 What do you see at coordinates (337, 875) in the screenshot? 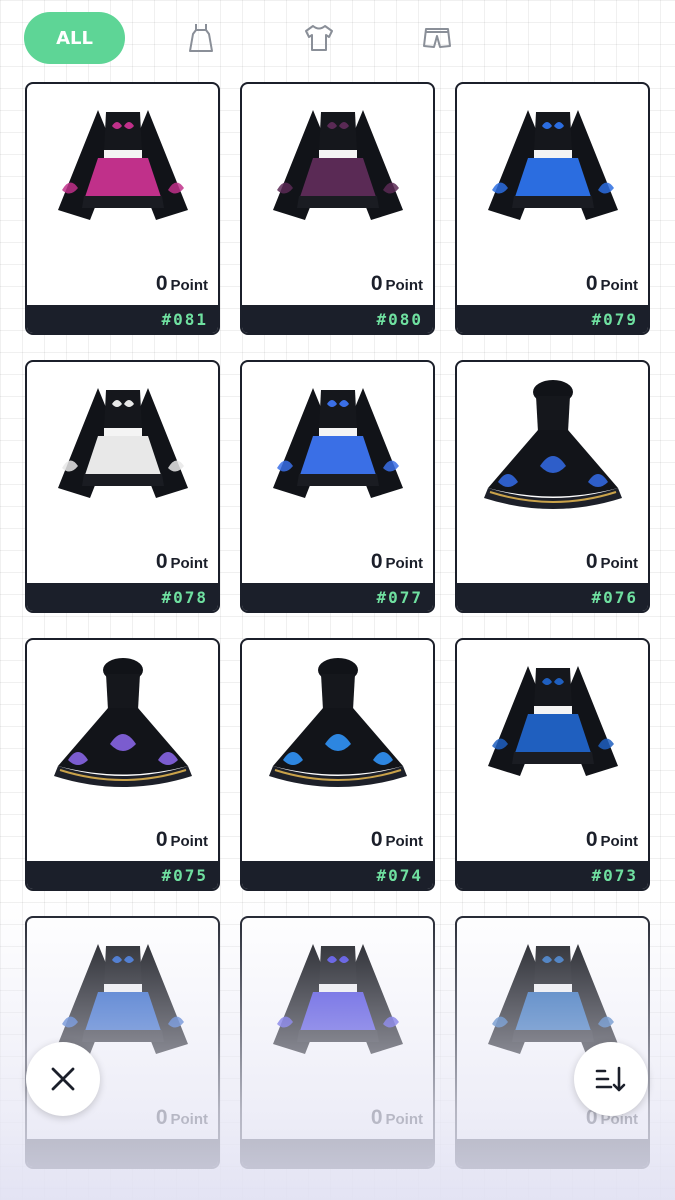
I see `item-code: #074` at bounding box center [337, 875].